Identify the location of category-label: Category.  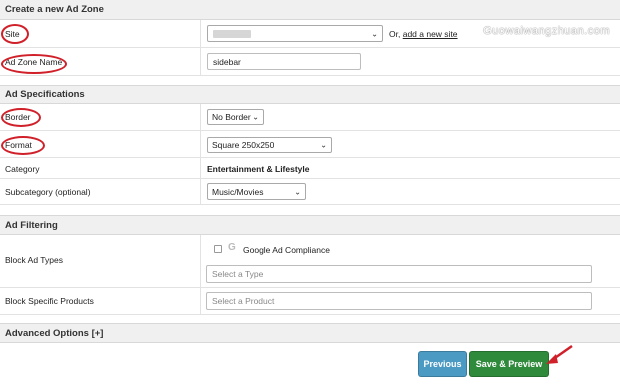
(22, 169).